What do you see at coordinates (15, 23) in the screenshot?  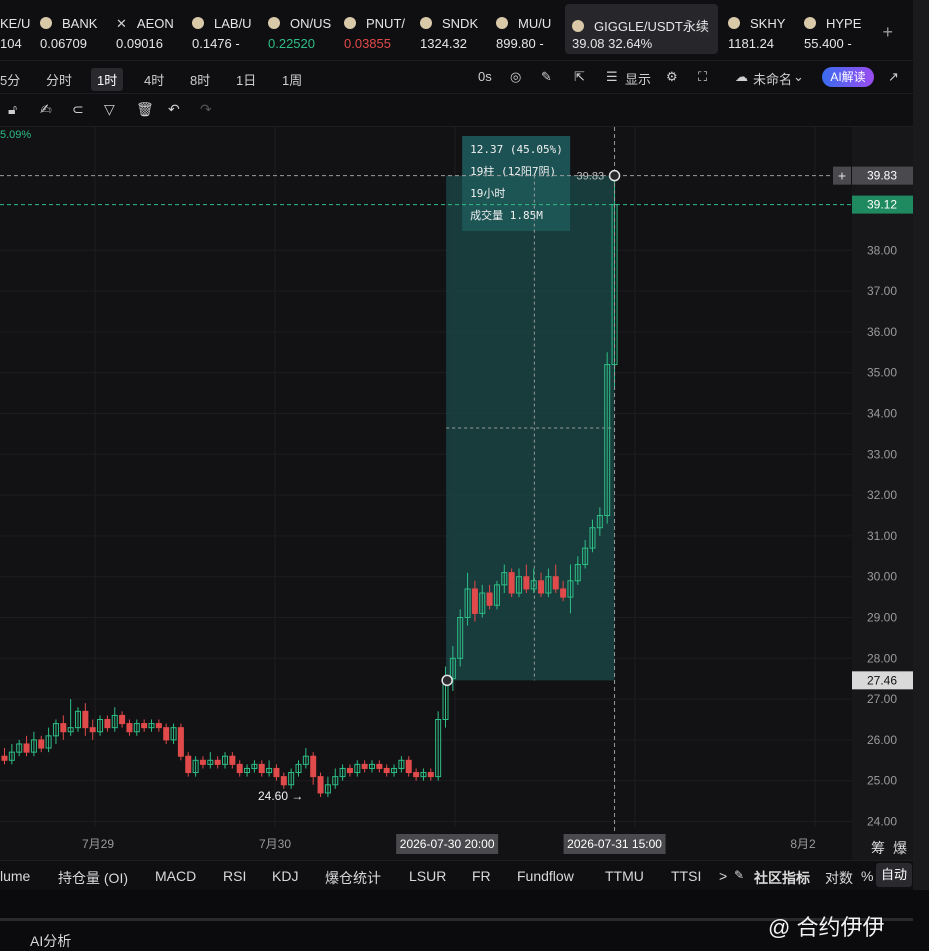 I see `ticker-name: KE/U` at bounding box center [15, 23].